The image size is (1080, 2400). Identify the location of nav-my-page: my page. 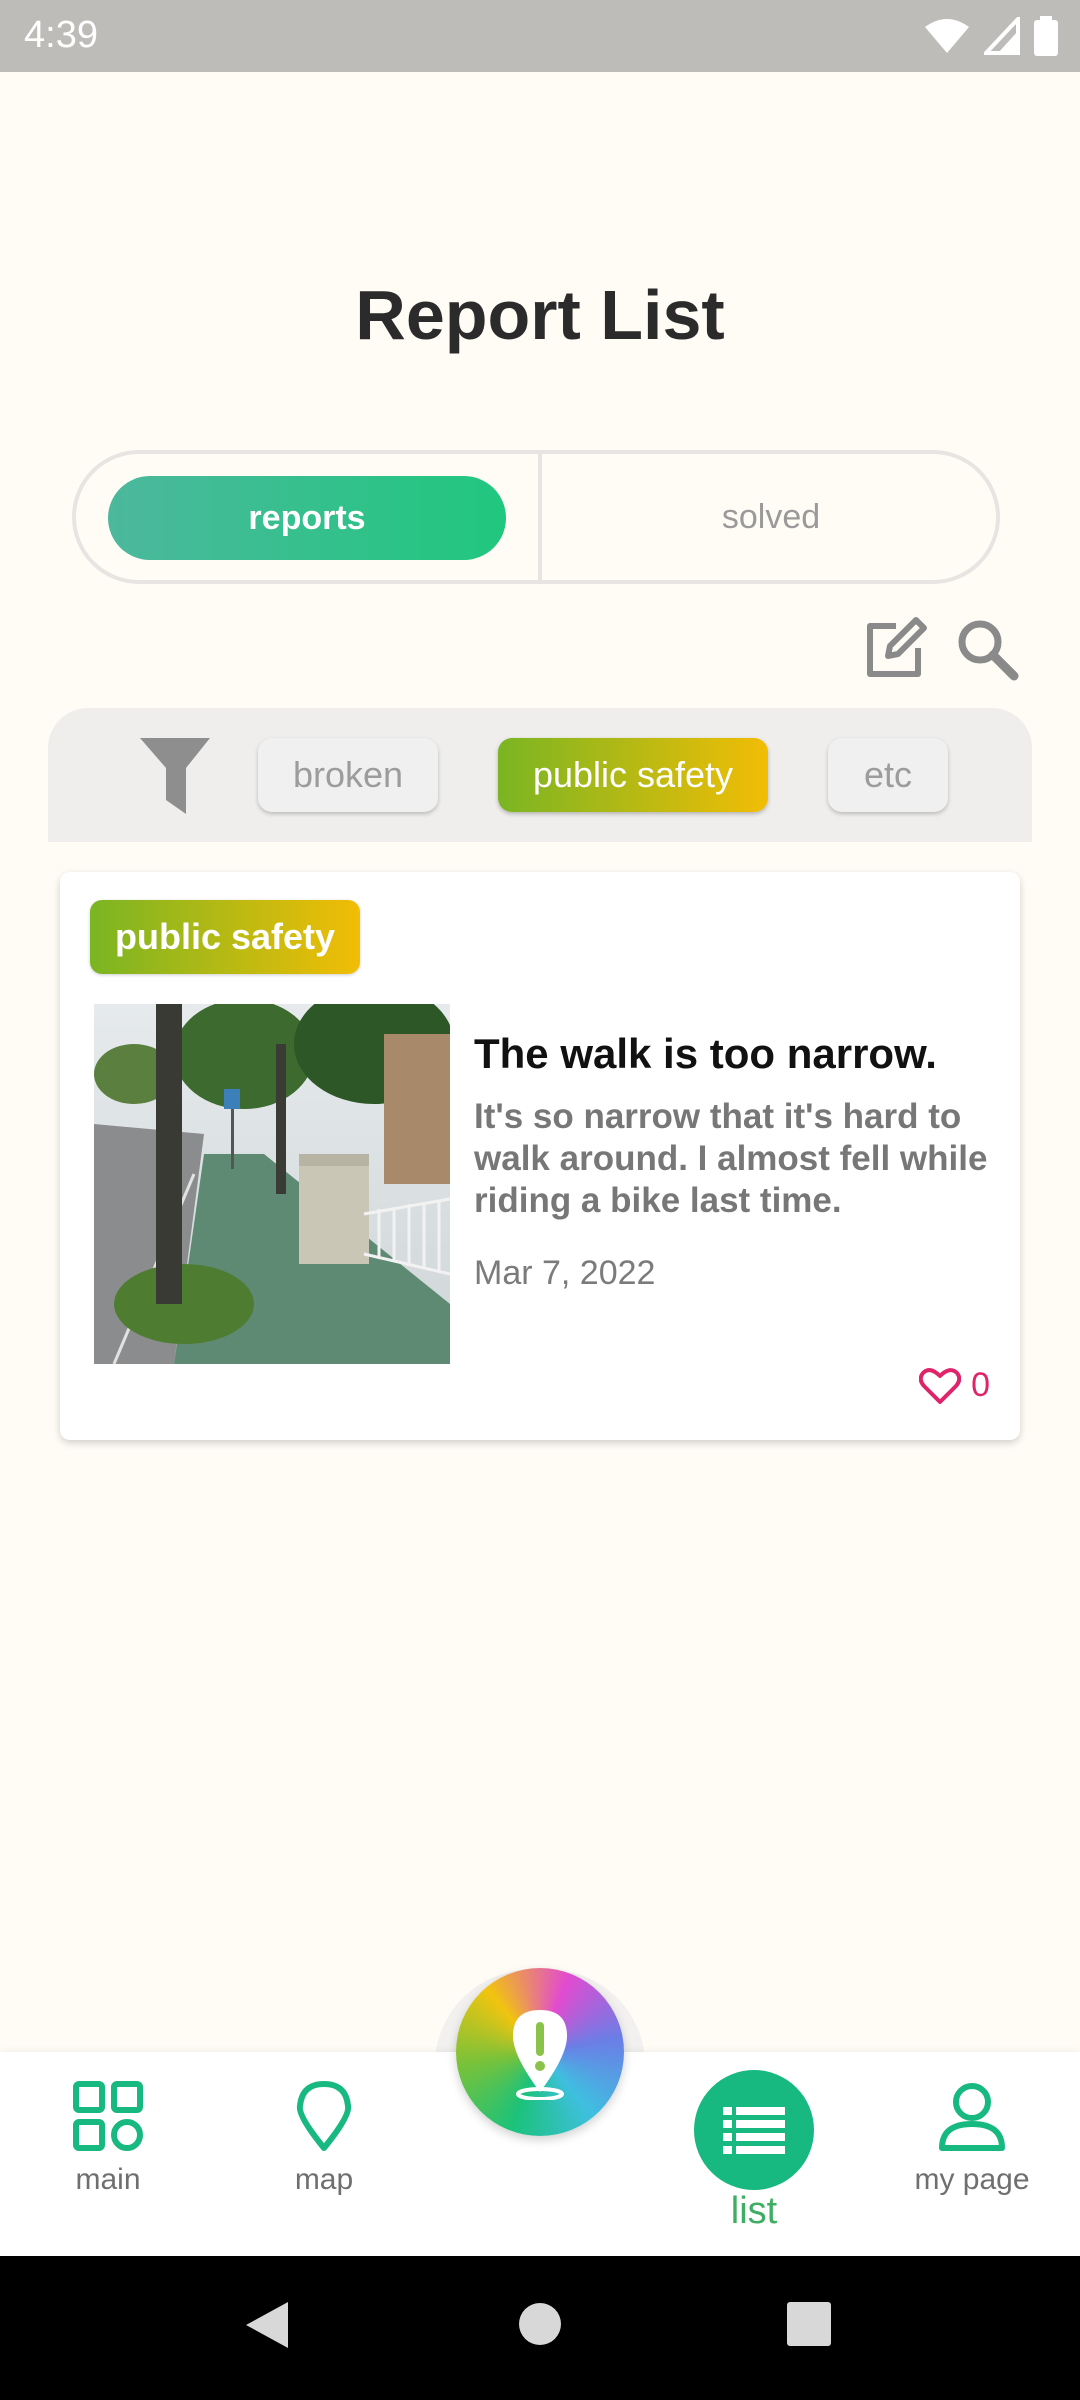
(972, 2138).